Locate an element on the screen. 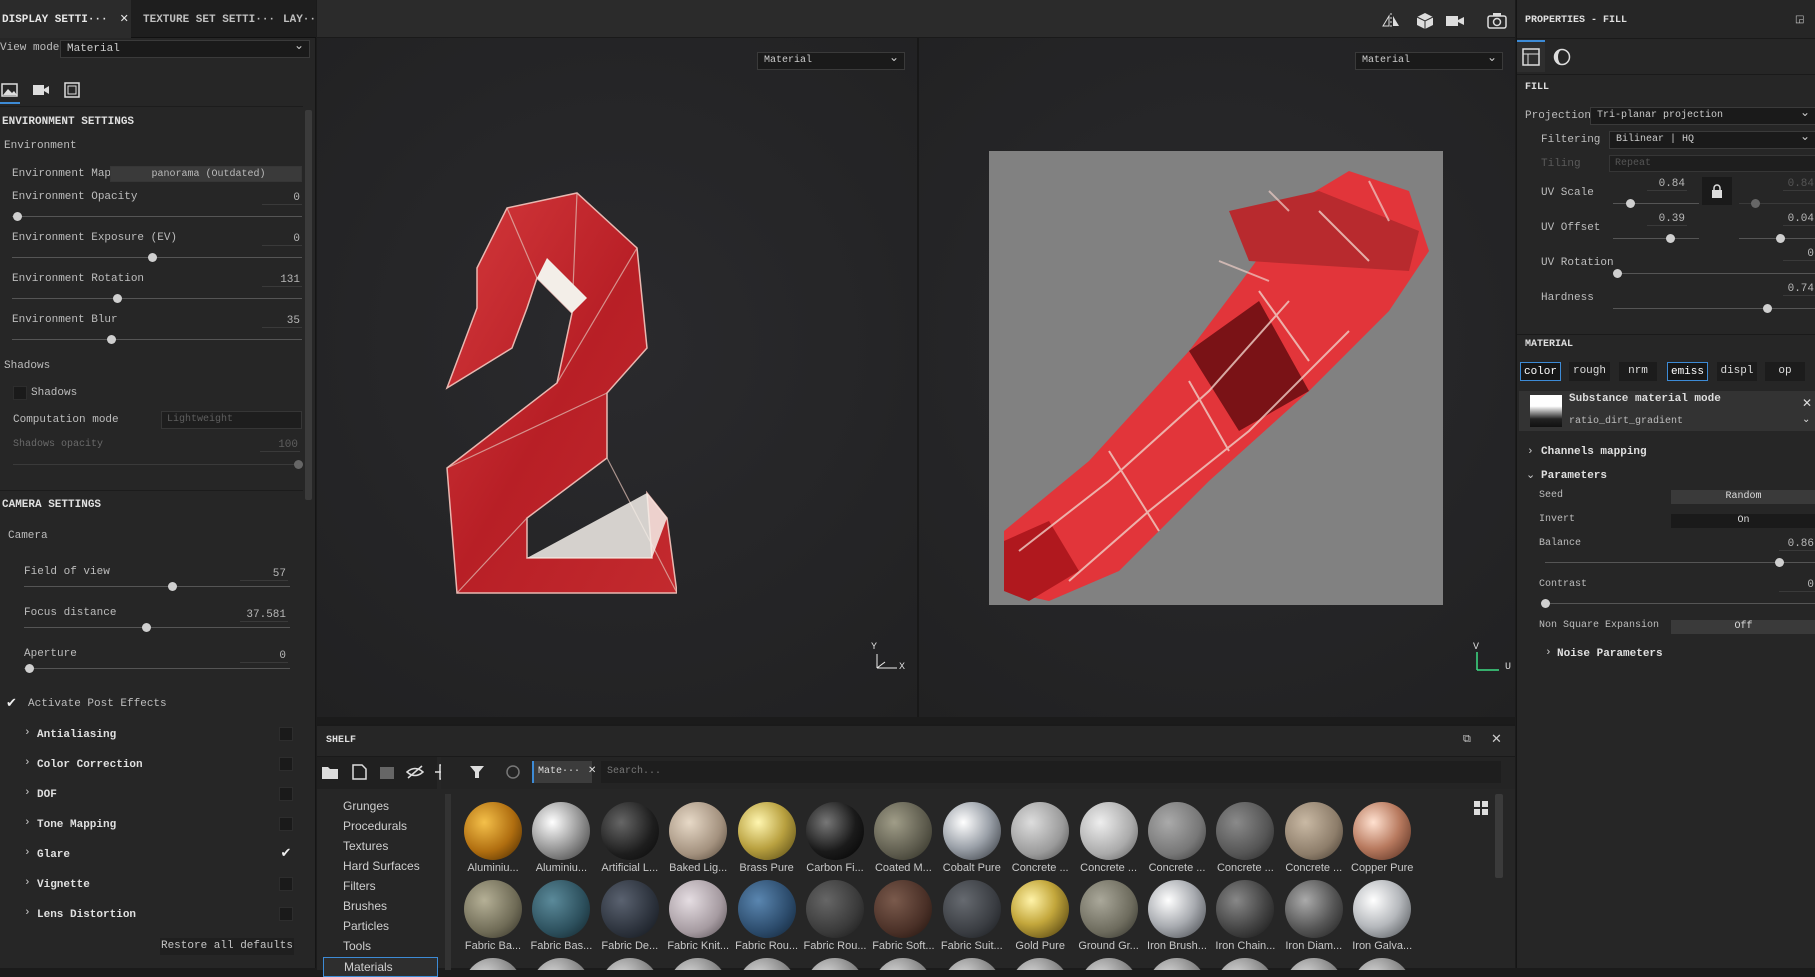 This screenshot has width=1815, height=977. env-slider-knob is located at coordinates (152, 257).